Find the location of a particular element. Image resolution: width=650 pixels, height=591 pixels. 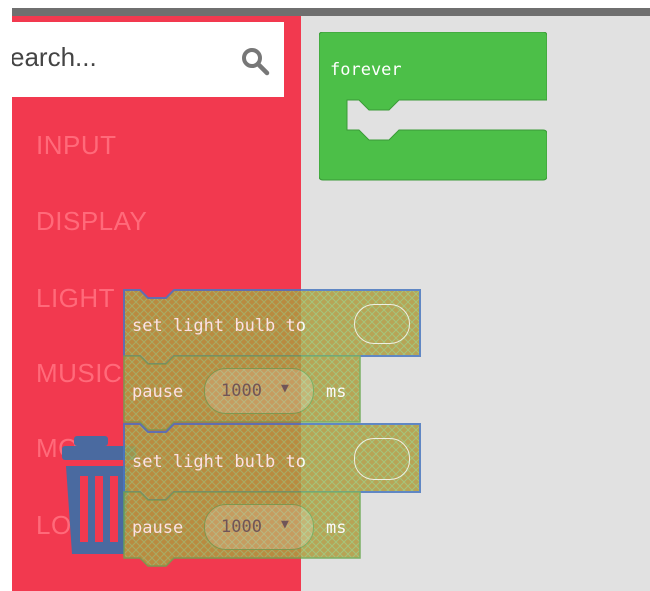

forever-label: forever is located at coordinates (366, 70).